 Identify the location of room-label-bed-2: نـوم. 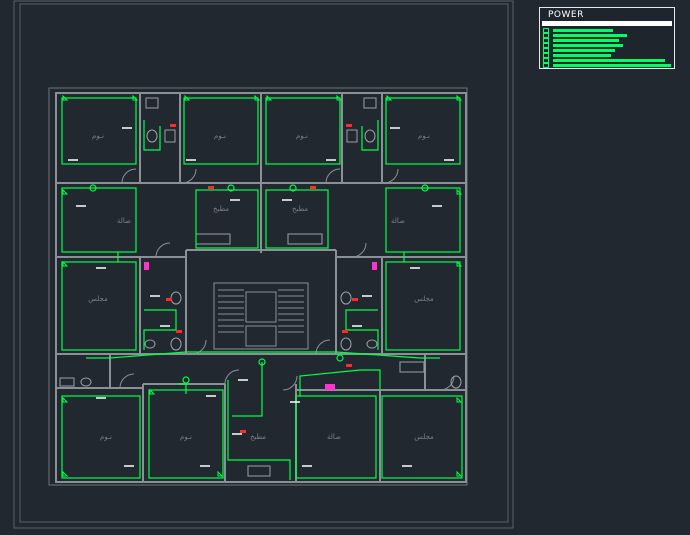
(220, 136).